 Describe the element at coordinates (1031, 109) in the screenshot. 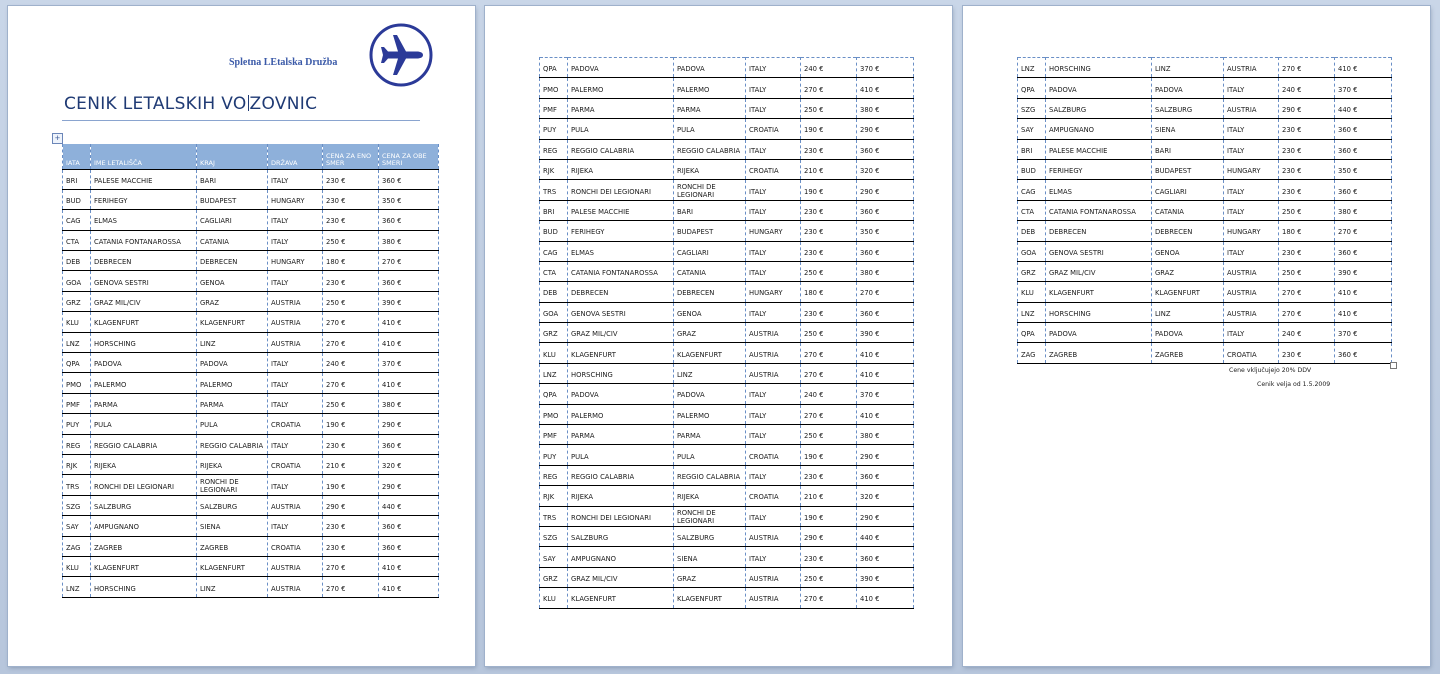

I see `cell-iata: SZG` at that location.